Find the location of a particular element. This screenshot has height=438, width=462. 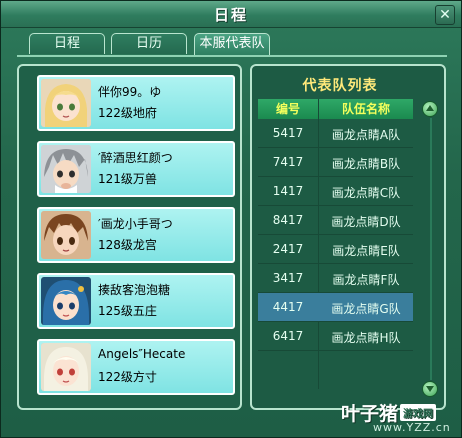

watermark-url: www.YZZ.cn is located at coordinates (412, 427).